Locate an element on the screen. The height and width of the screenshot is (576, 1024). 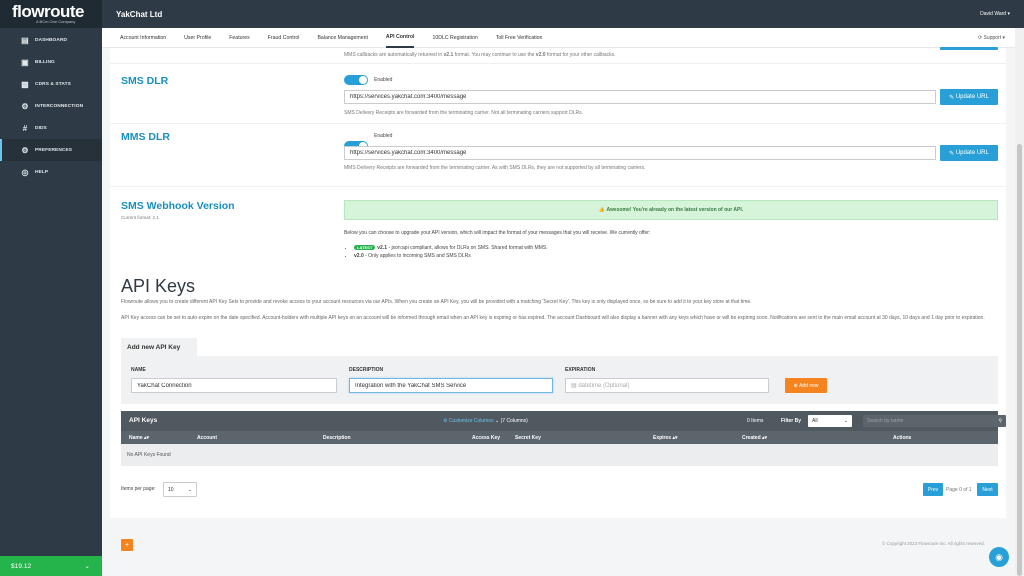
column-created-label: Created is located at coordinates (751, 438).